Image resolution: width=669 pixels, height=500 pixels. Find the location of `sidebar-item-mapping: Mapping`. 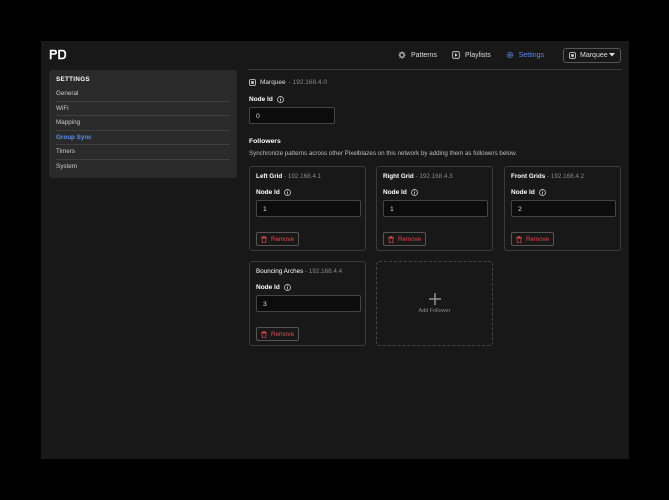

sidebar-item-mapping: Mapping is located at coordinates (143, 123).